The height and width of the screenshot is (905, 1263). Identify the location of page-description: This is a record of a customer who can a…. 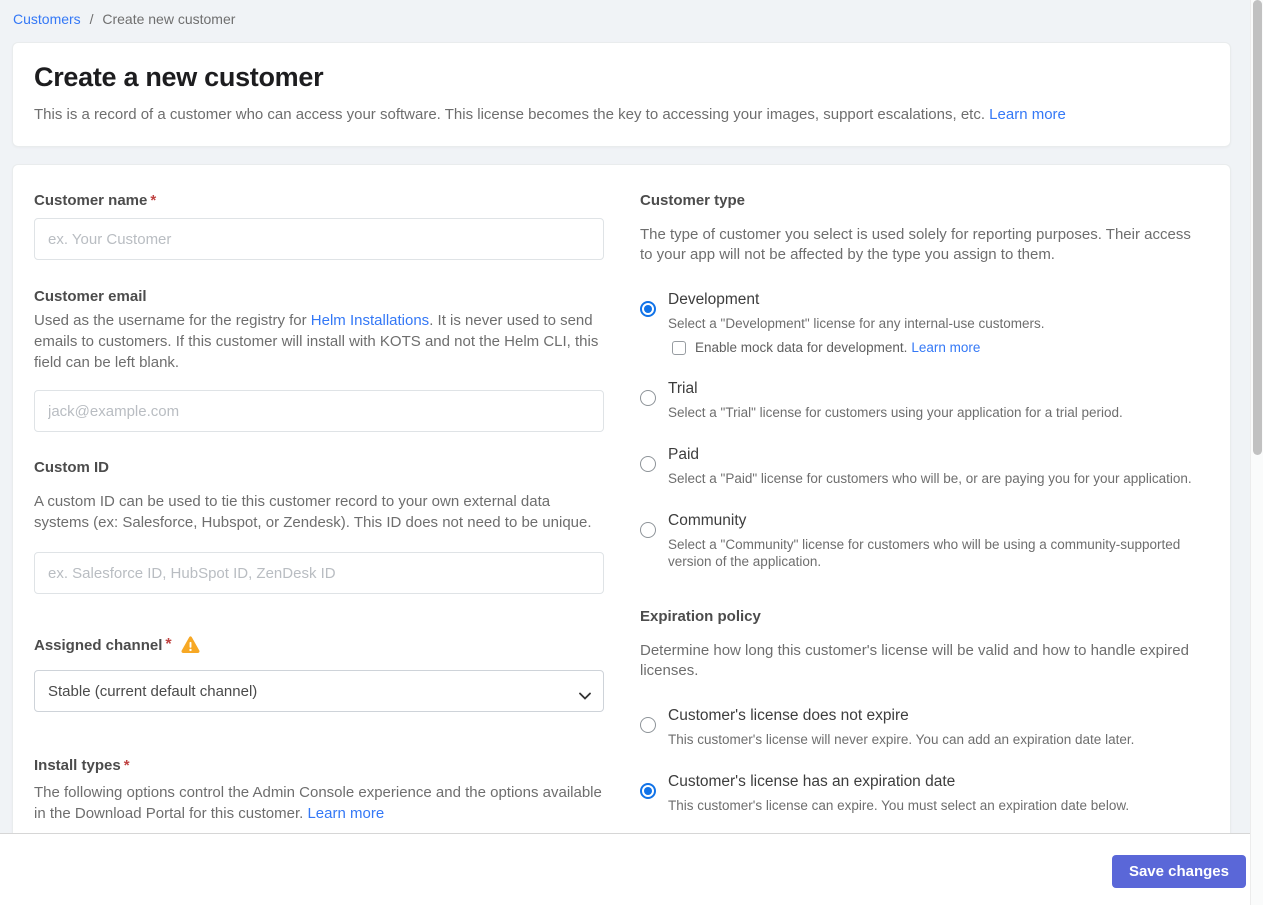
(550, 114).